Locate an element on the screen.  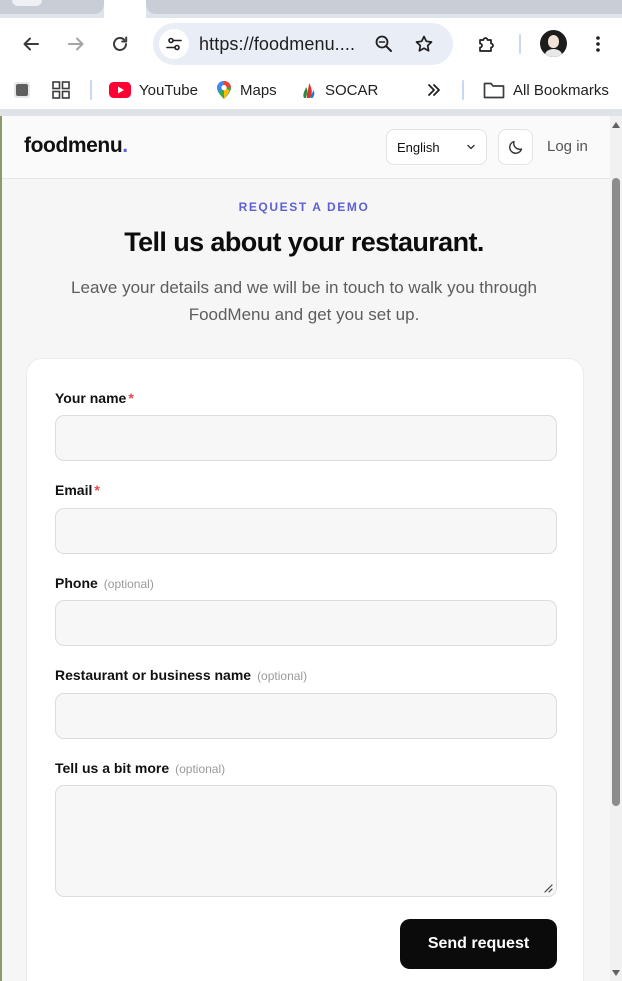
profile-avatar is located at coordinates (553, 43).